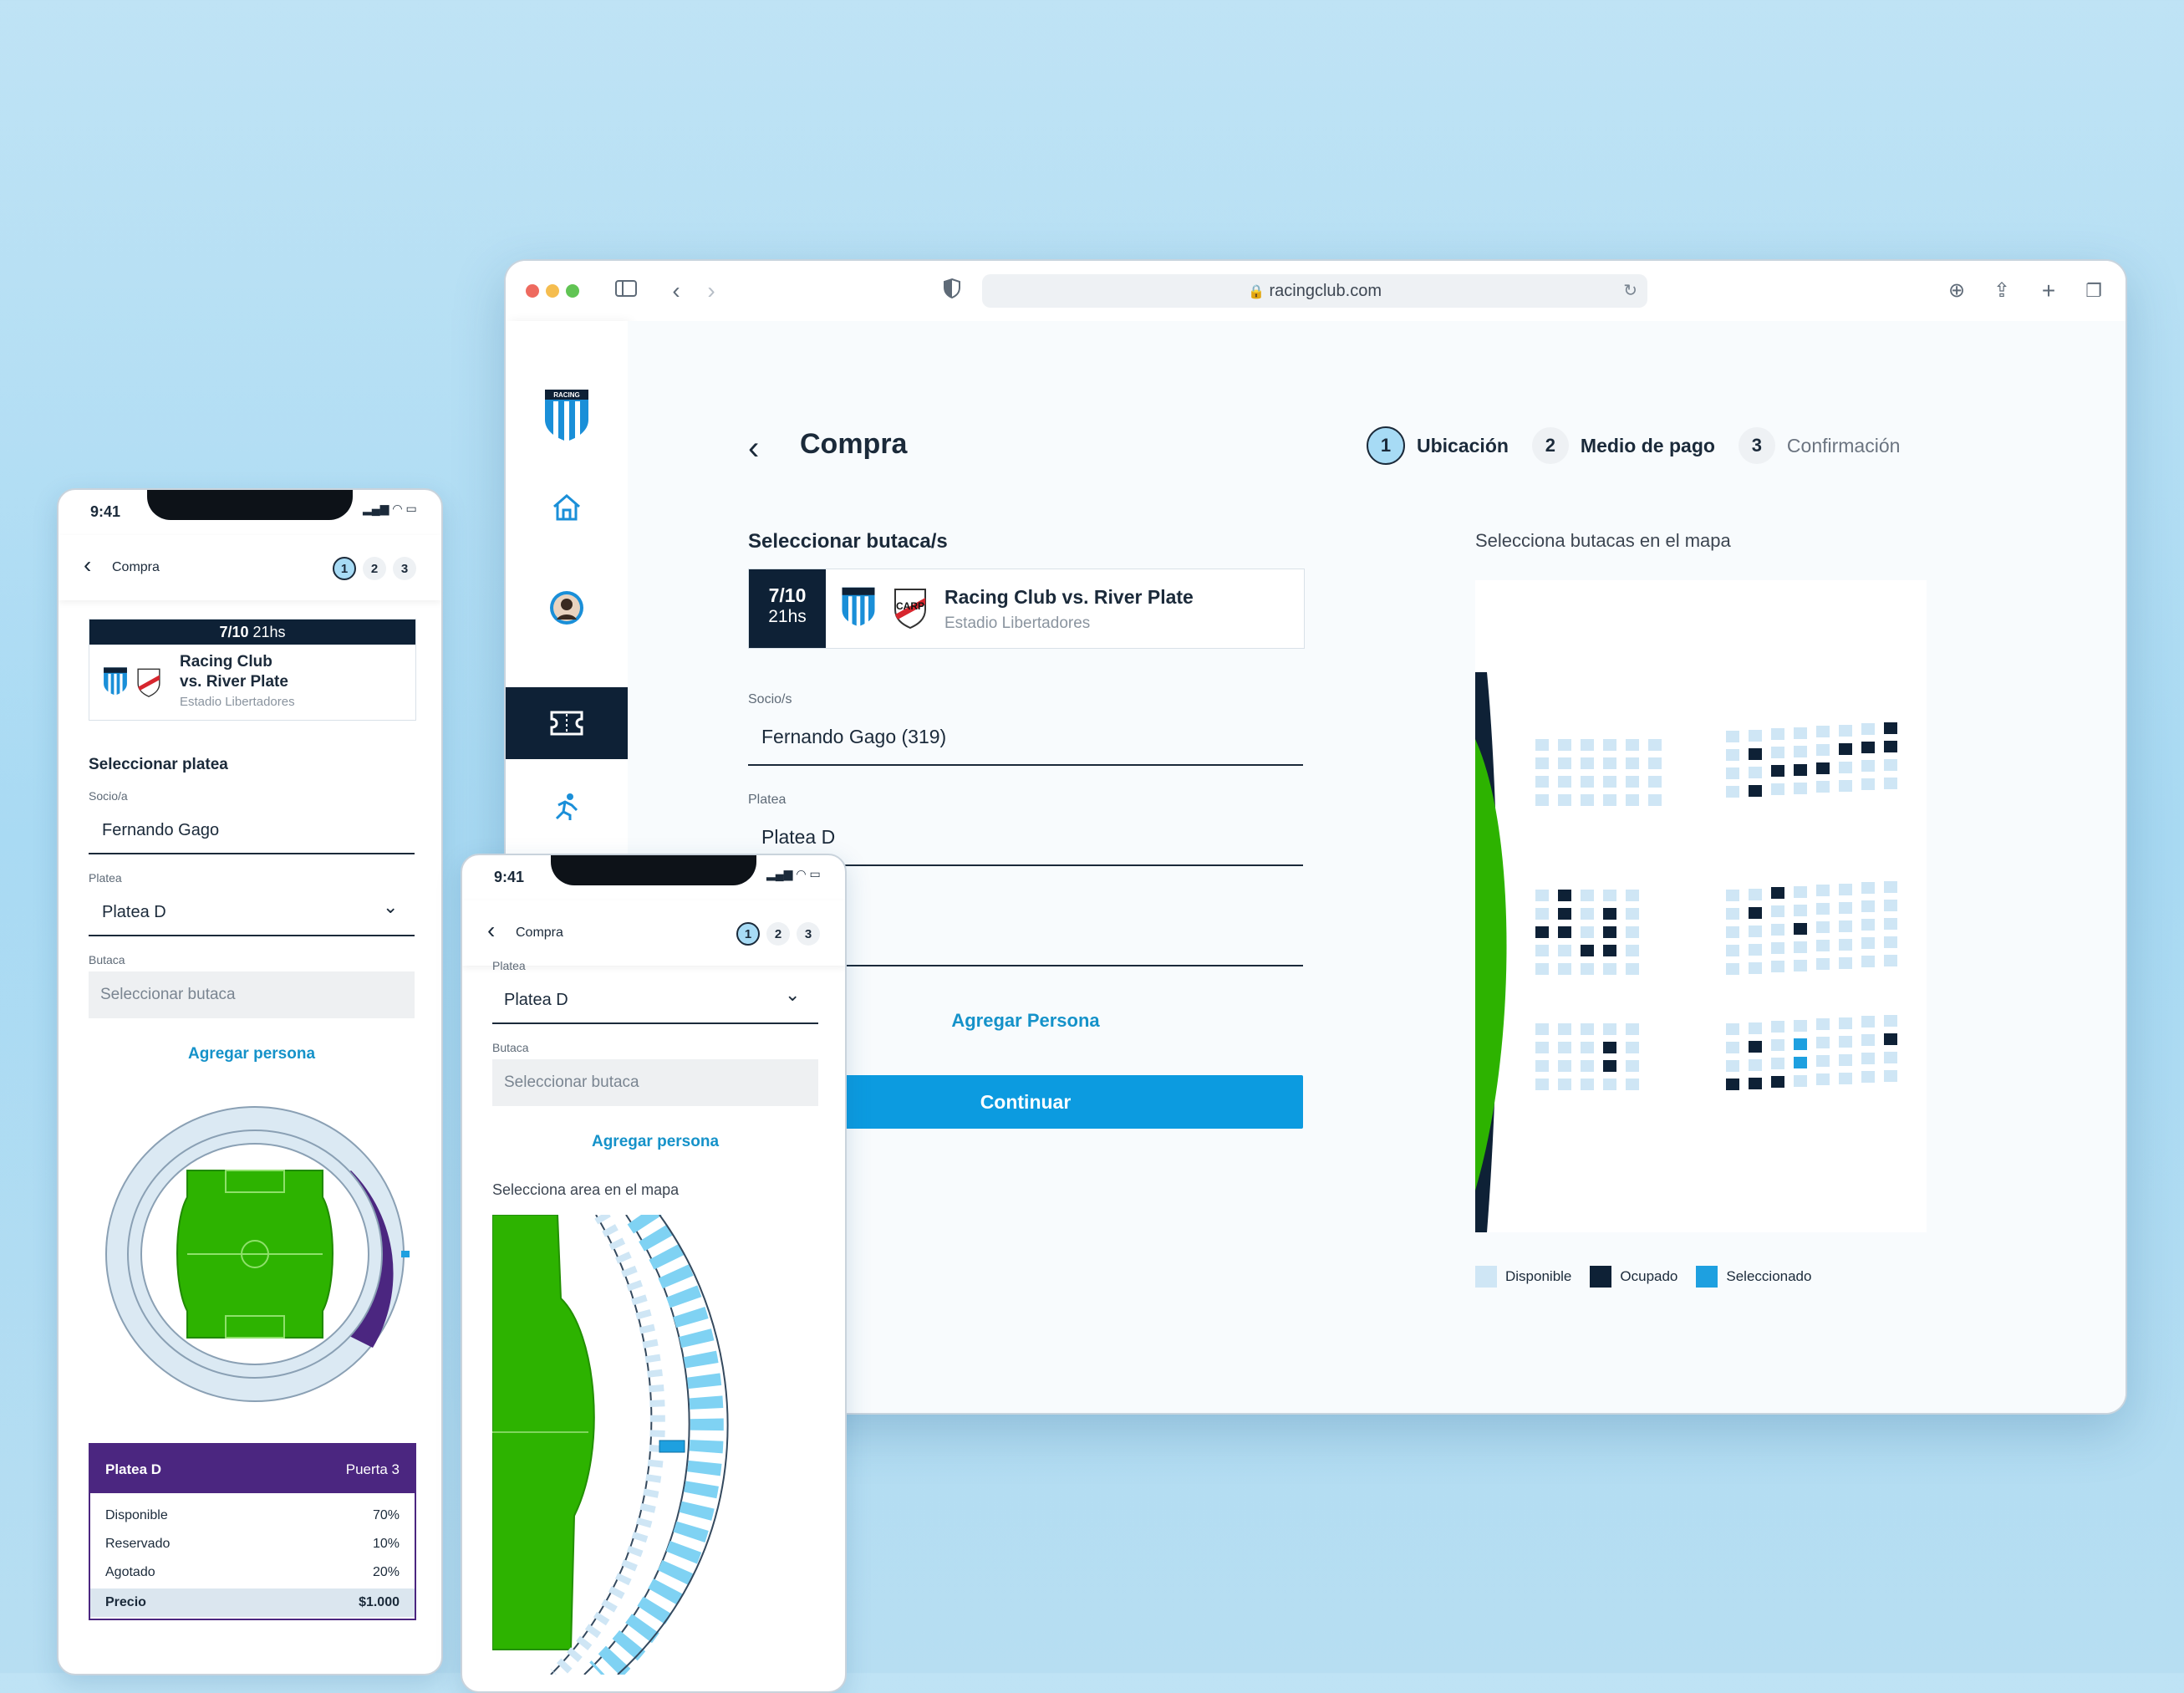  I want to click on new-tab-icon: +, so click(2048, 291).